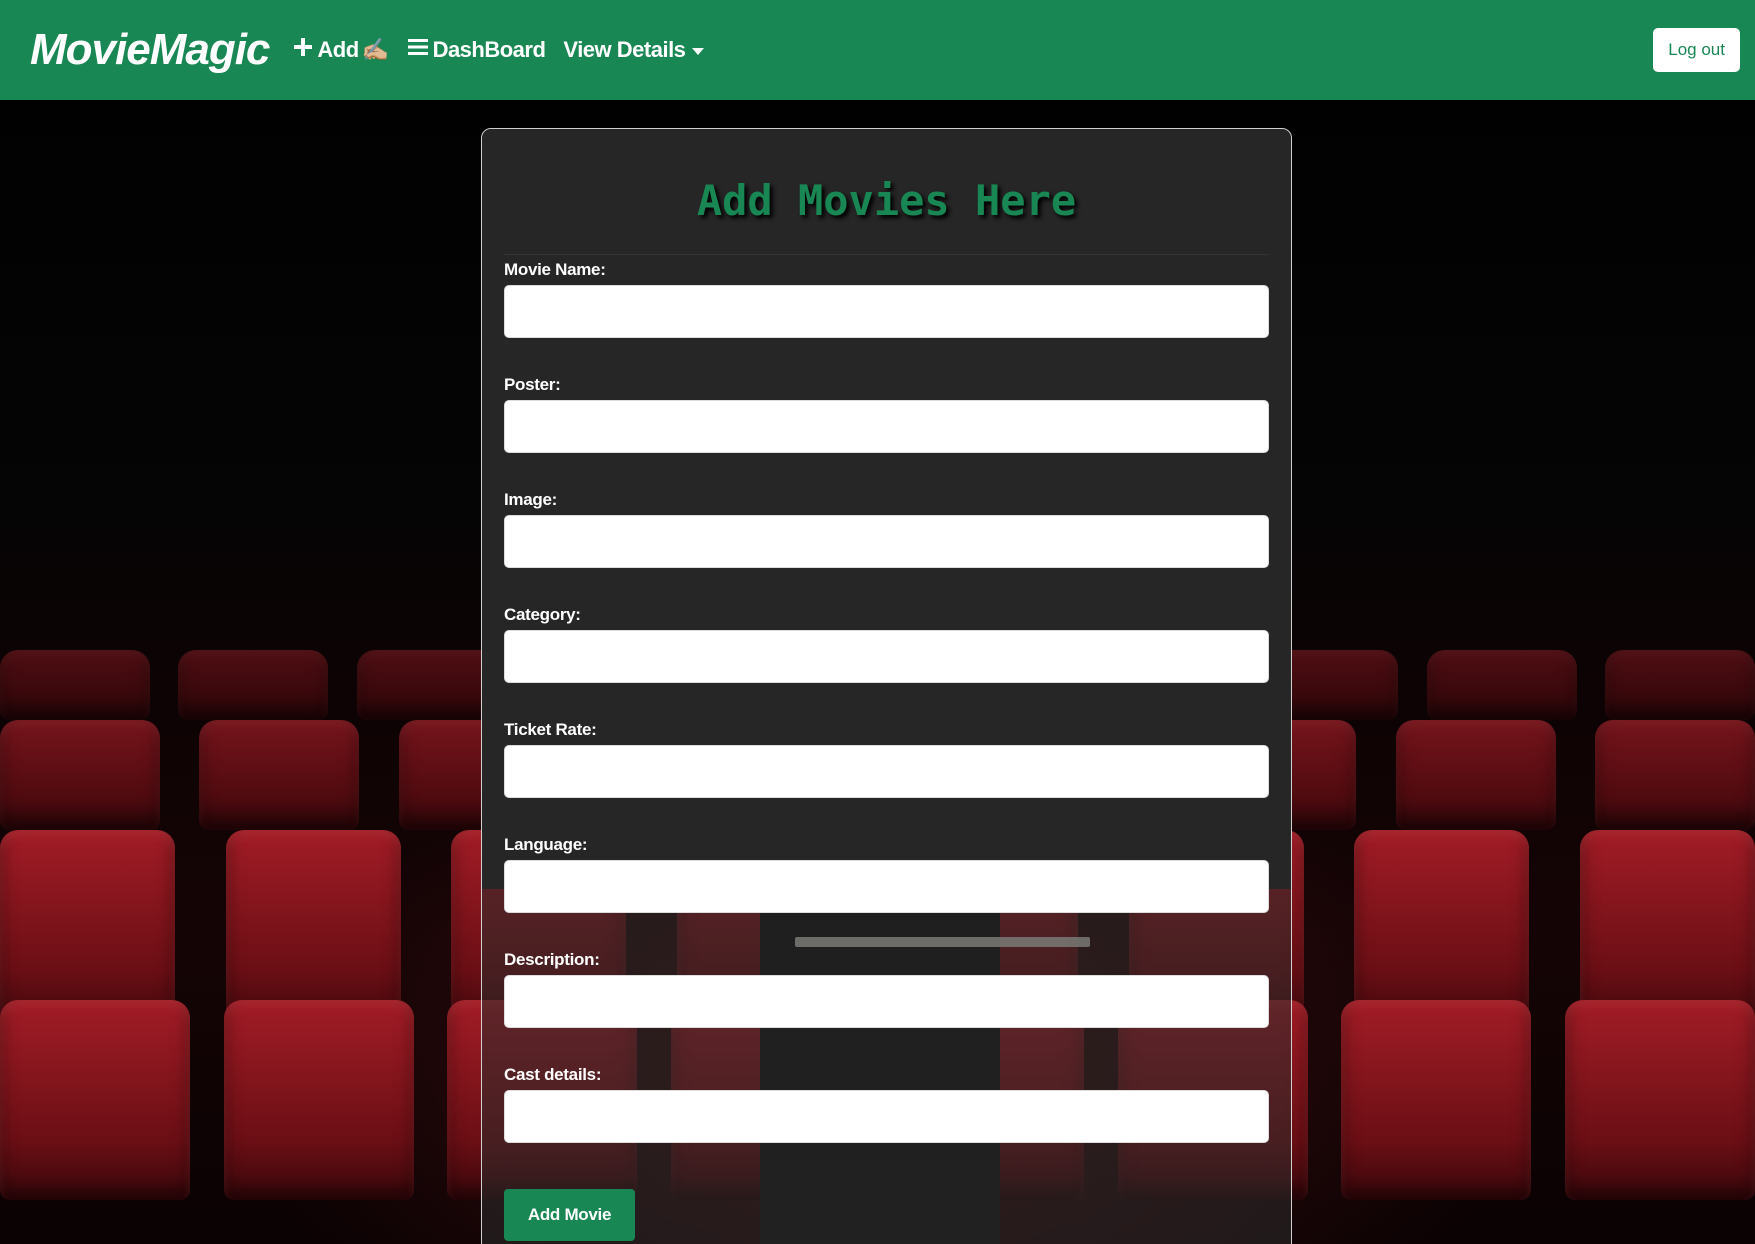 This screenshot has height=1244, width=1755. Describe the element at coordinates (303, 50) in the screenshot. I see `plus-icon` at that location.